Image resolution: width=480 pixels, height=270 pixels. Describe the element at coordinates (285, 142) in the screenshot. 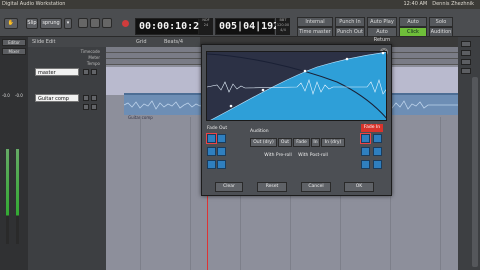

I see `audition-out-button: Out` at that location.